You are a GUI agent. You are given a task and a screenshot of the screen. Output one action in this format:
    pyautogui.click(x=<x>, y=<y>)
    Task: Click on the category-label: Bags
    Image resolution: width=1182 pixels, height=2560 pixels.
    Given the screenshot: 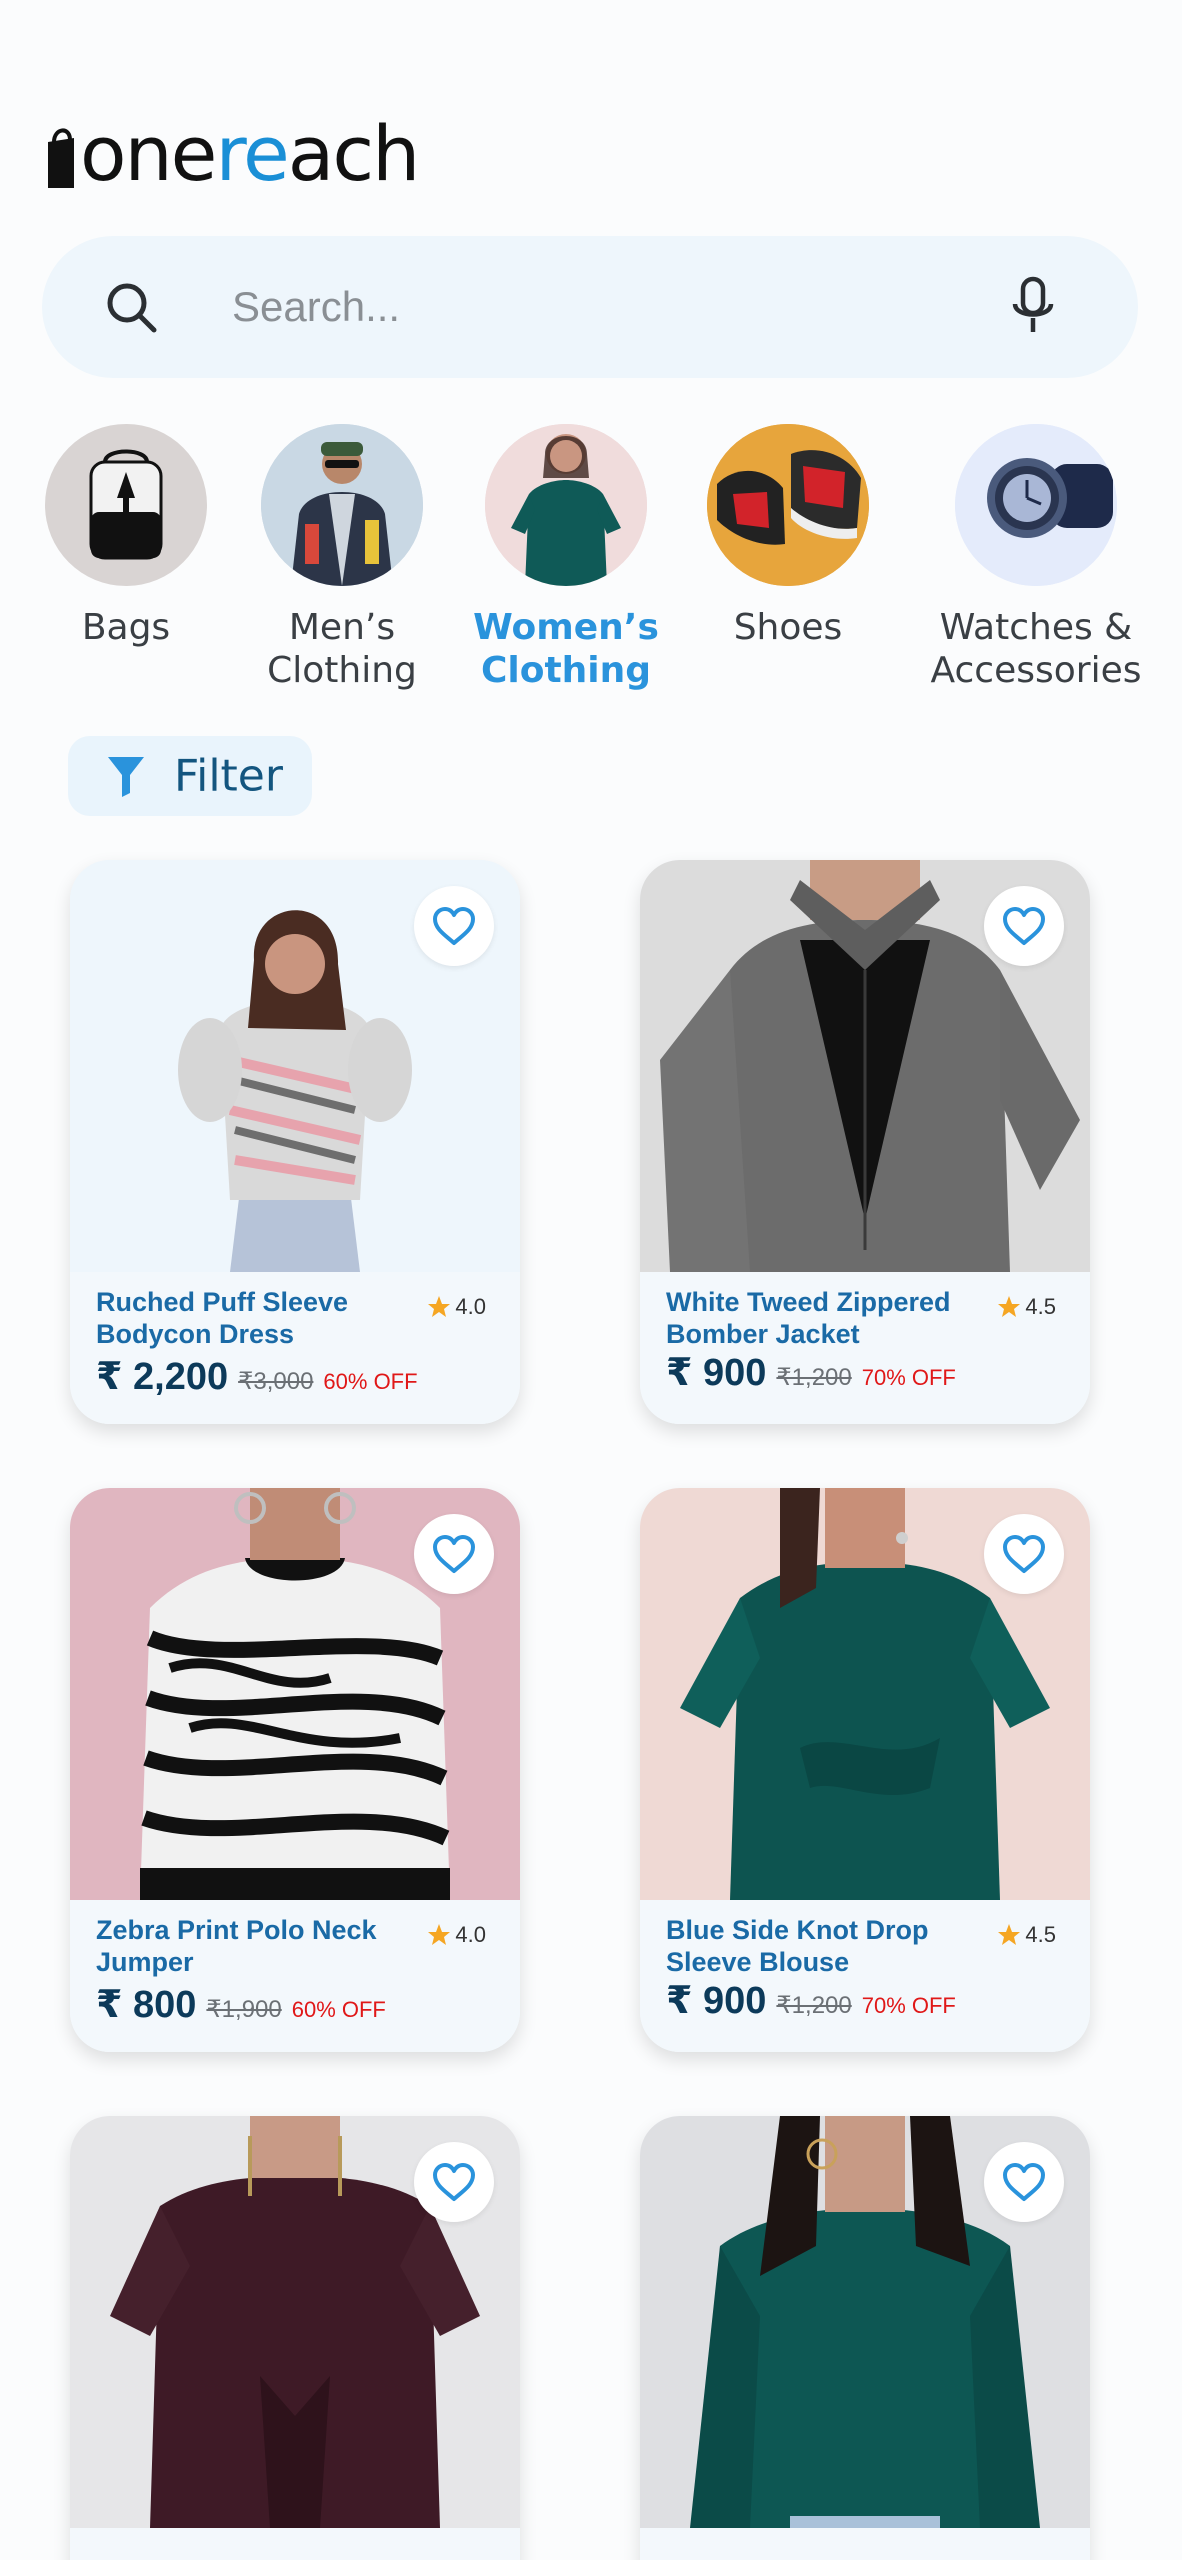 What is the action you would take?
    pyautogui.click(x=126, y=627)
    